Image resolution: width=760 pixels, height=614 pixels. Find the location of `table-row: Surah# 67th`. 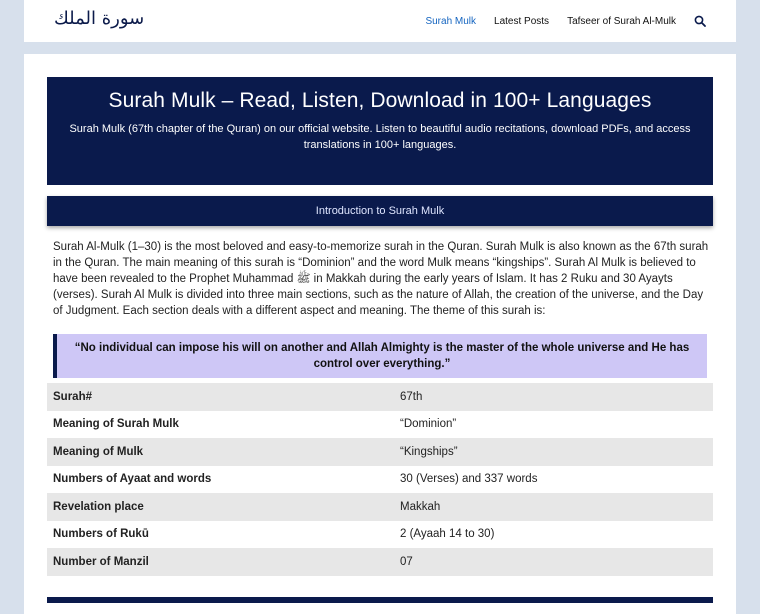

table-row: Surah# 67th is located at coordinates (380, 397).